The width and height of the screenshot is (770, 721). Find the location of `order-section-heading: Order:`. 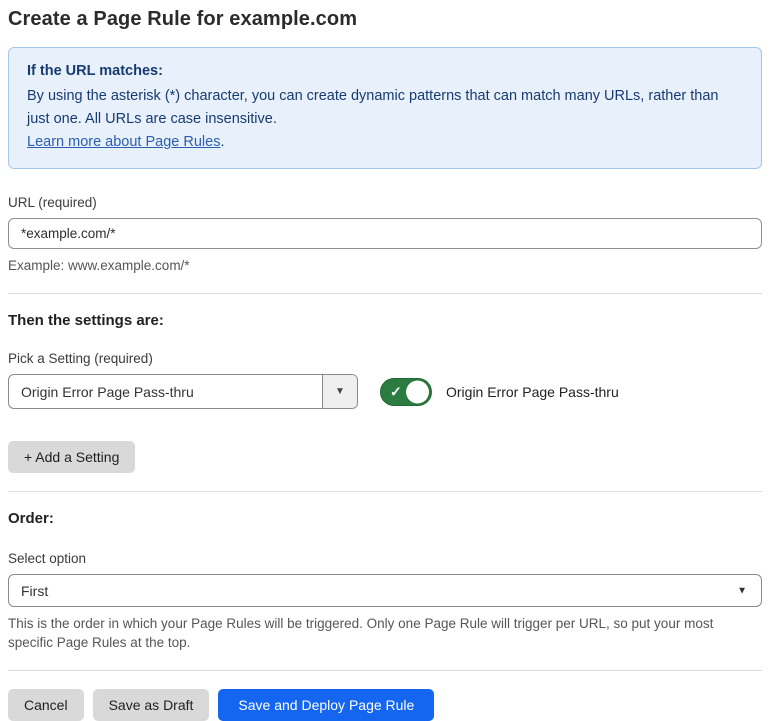

order-section-heading: Order: is located at coordinates (31, 518).